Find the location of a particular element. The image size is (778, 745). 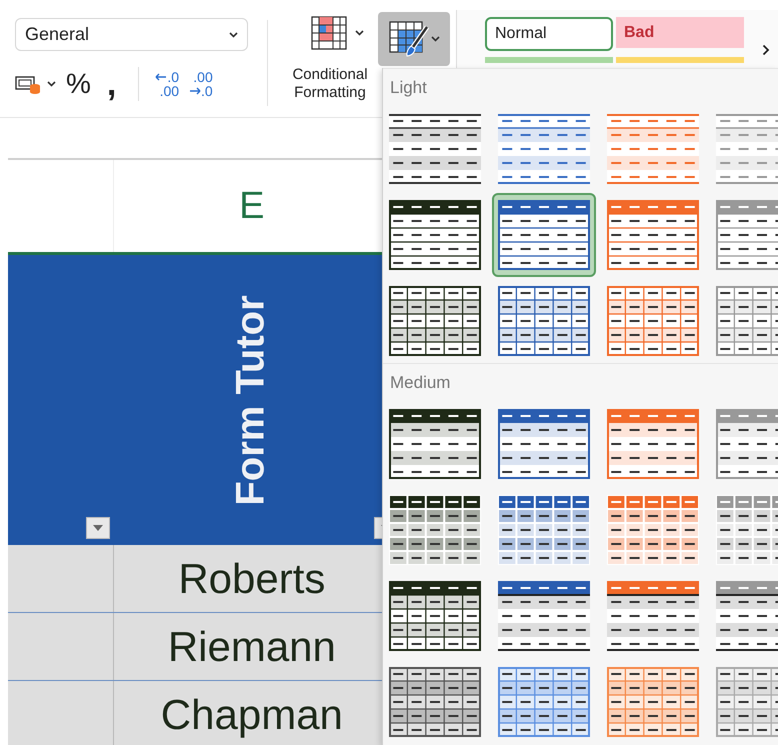

triangle-down-icon is located at coordinates (98, 528).